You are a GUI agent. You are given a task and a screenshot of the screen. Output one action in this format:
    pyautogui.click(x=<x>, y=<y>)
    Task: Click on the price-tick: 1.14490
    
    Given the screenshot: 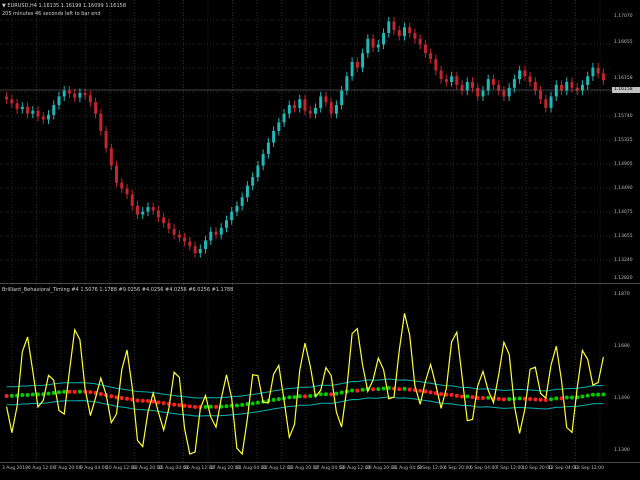 What is the action you would take?
    pyautogui.click(x=623, y=188)
    